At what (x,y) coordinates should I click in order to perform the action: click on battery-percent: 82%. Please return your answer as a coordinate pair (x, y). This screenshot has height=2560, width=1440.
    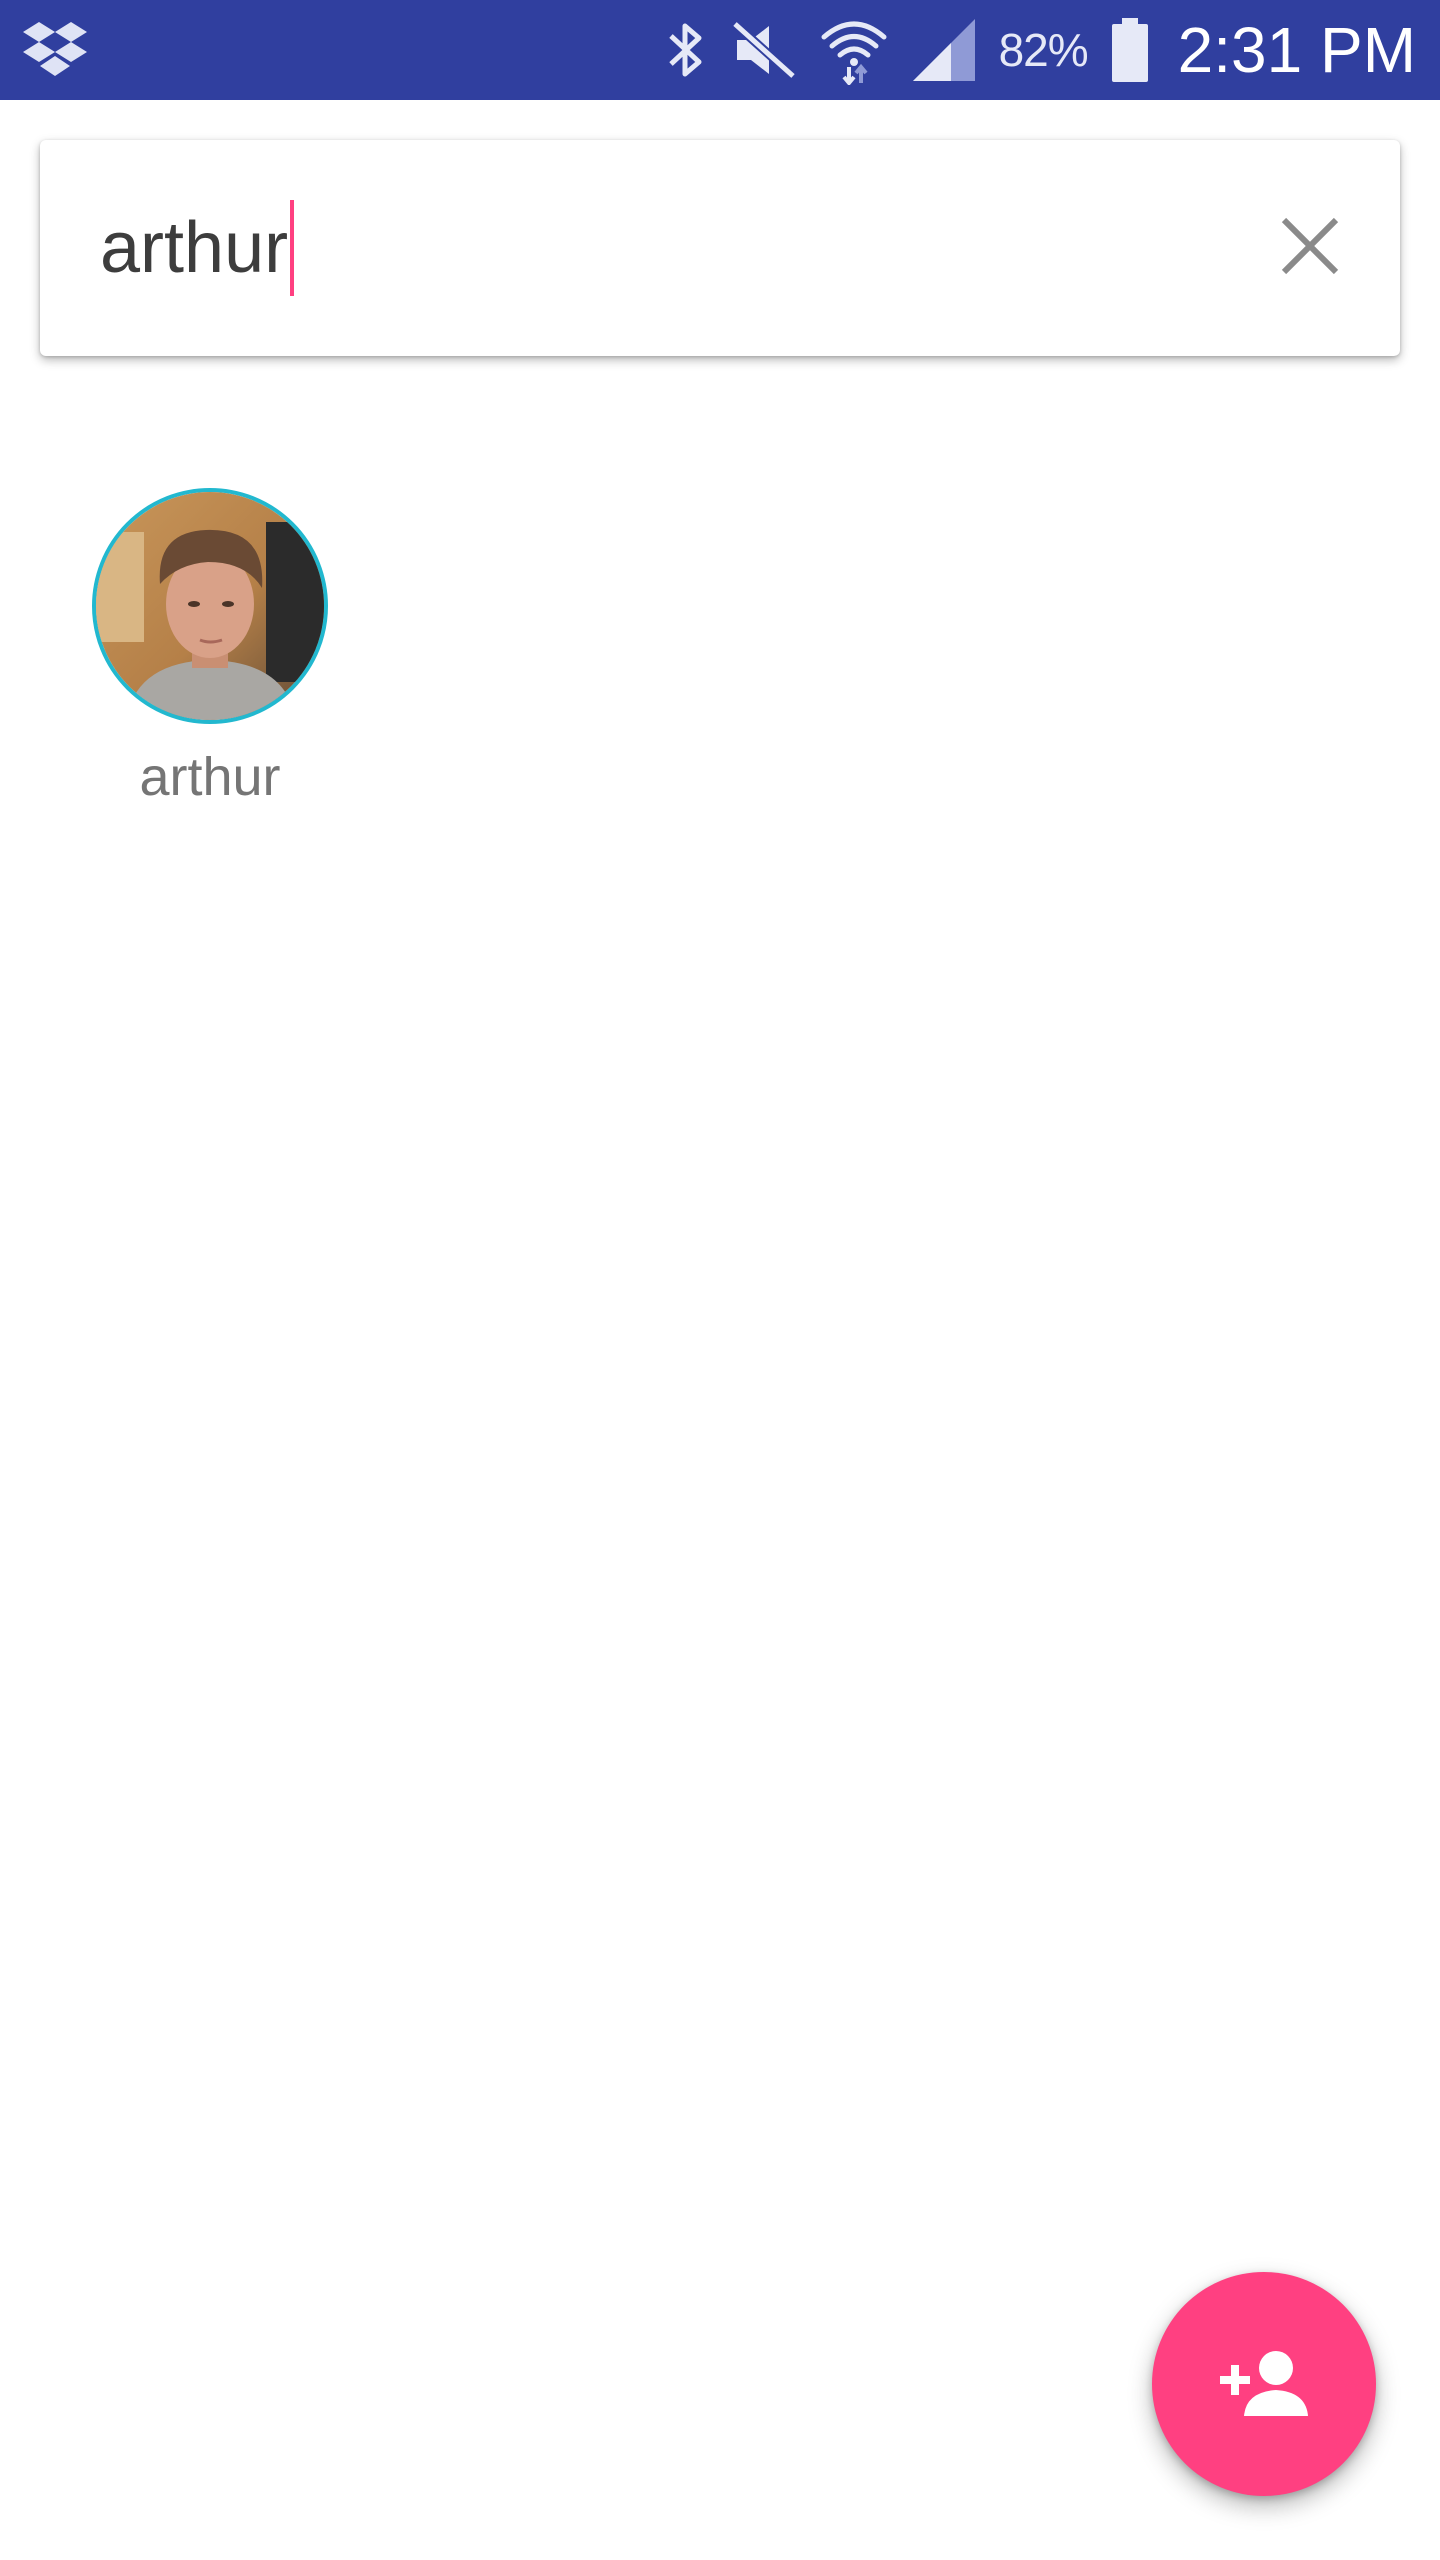
    Looking at the image, I should click on (1043, 50).